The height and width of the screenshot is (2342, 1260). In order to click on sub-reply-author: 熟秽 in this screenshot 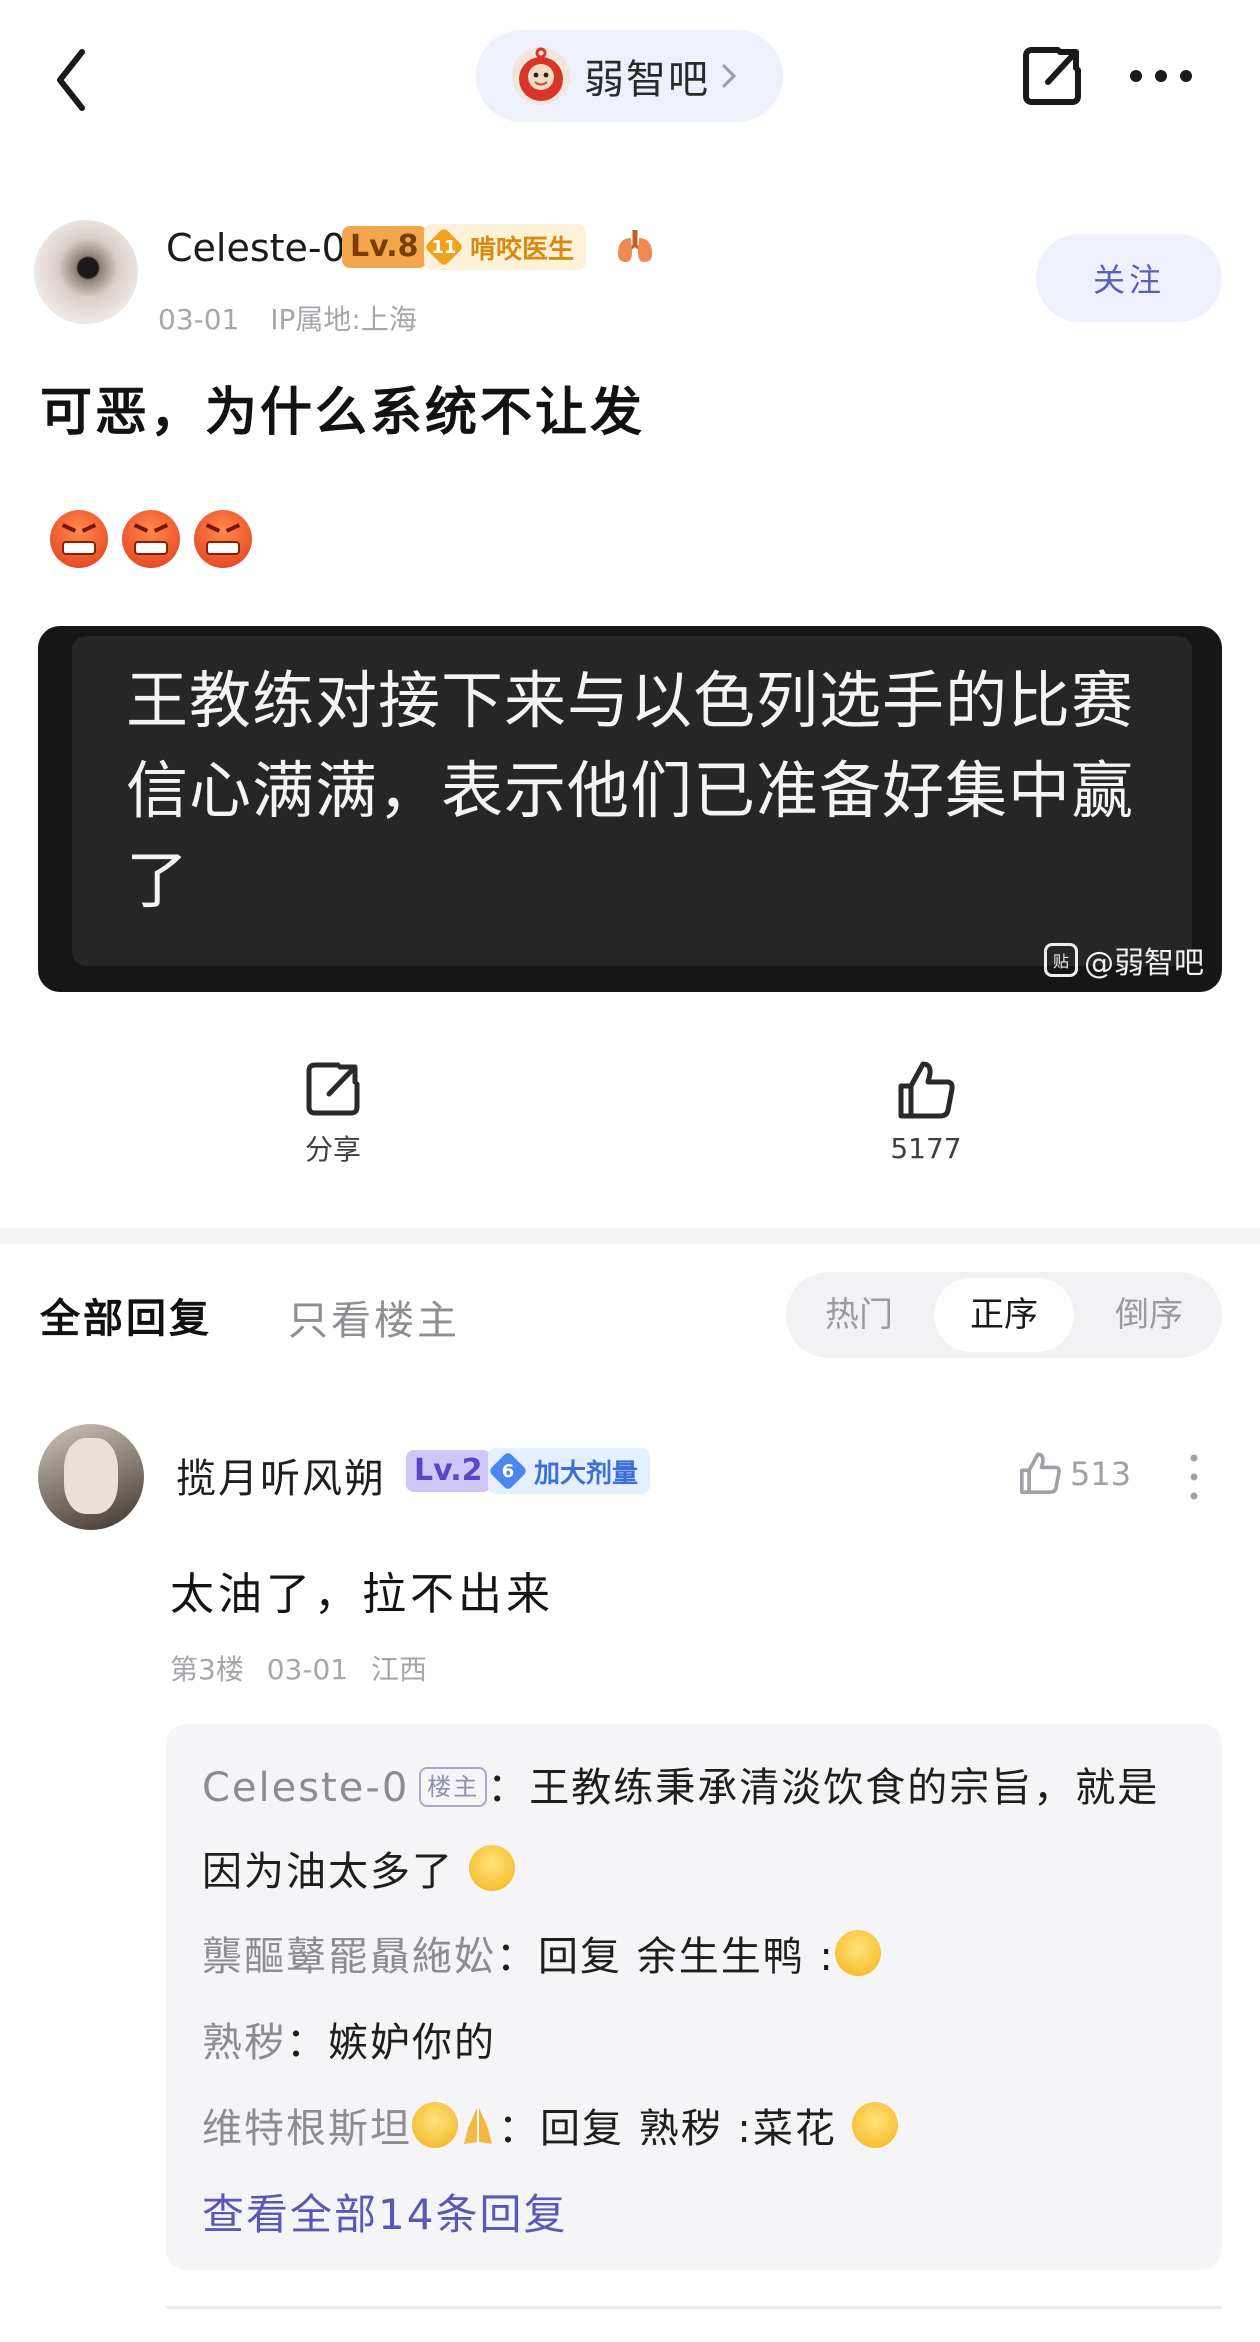, I will do `click(244, 2043)`.